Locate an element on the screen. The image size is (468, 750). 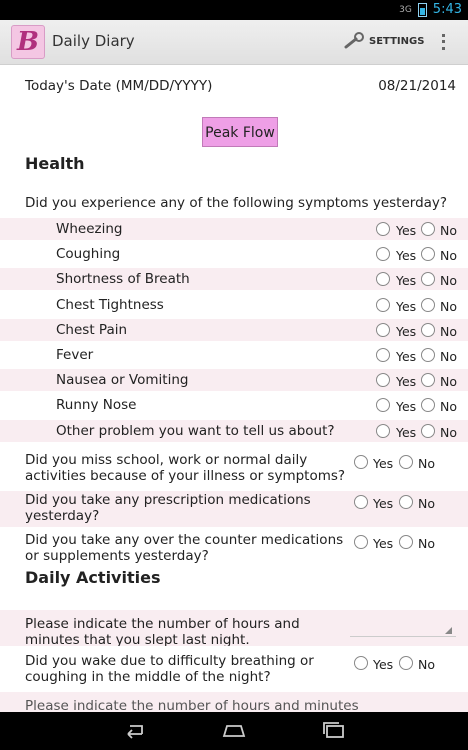
missed-yes-radio is located at coordinates (361, 462).